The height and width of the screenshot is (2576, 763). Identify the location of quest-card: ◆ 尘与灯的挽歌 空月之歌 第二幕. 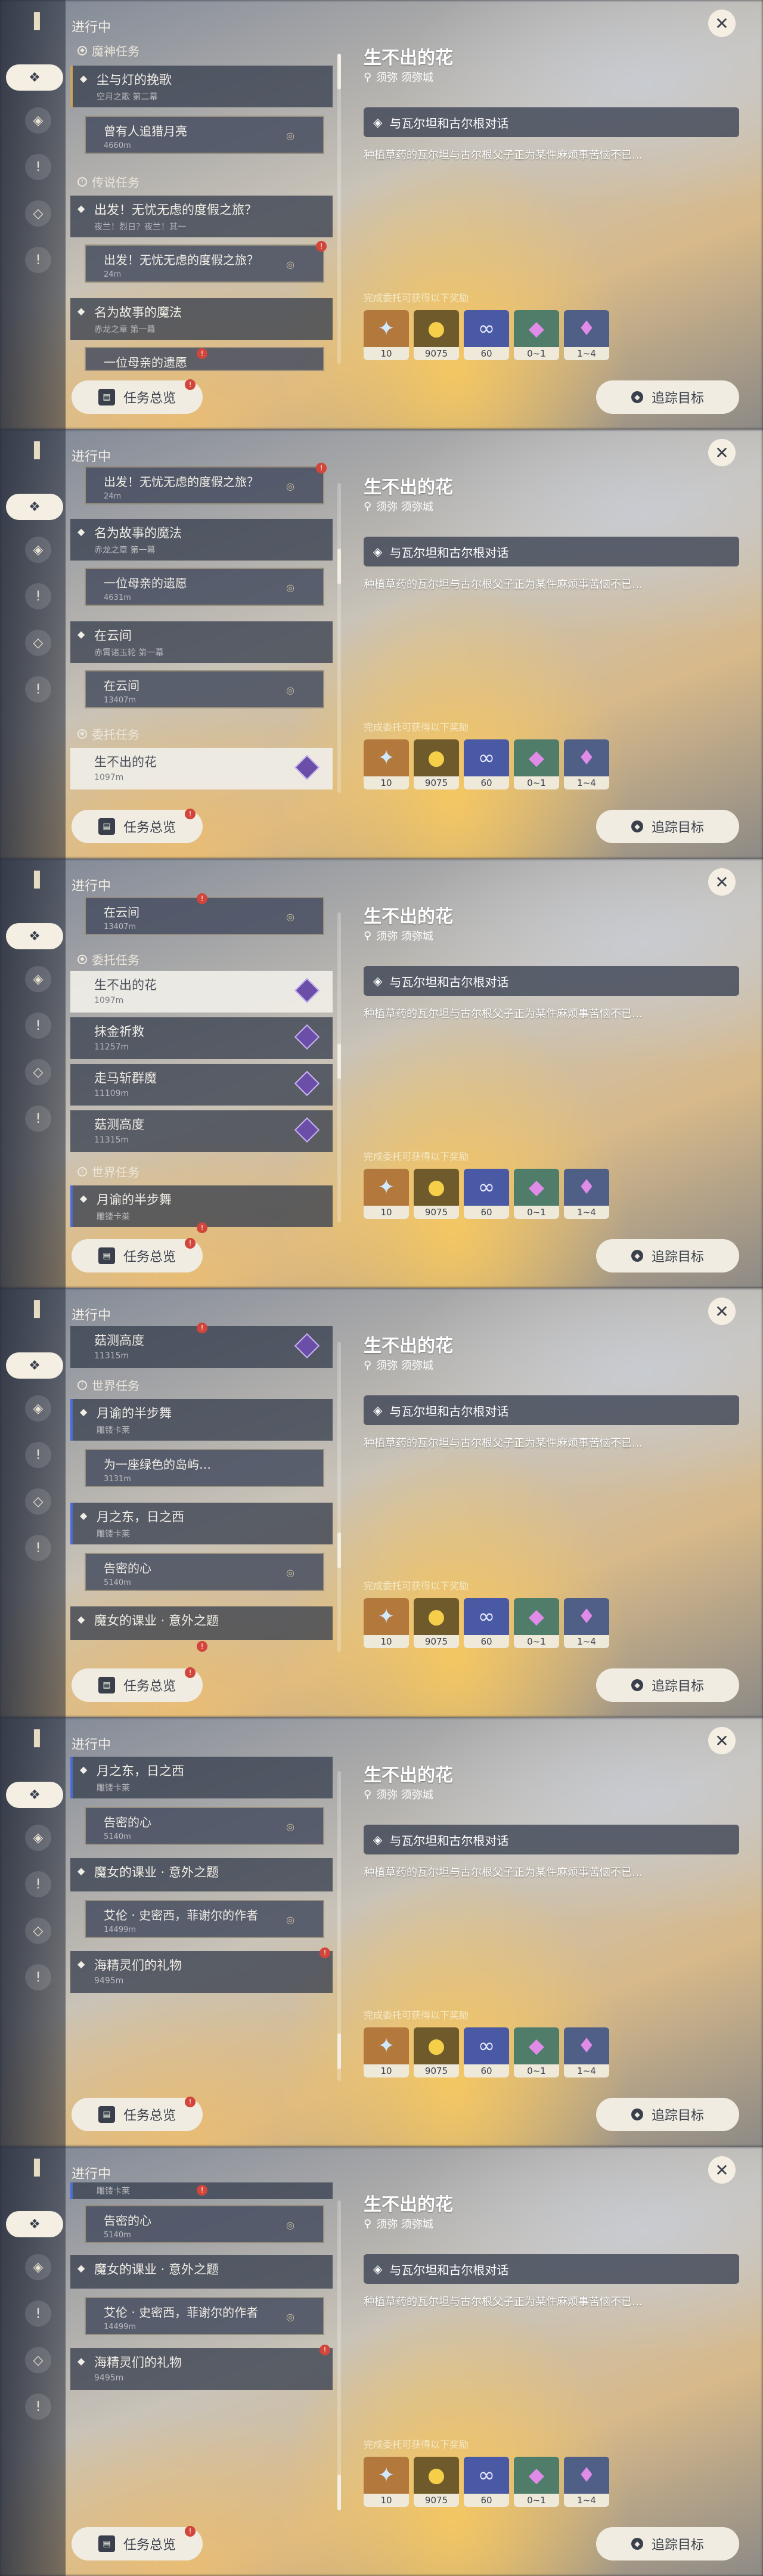
(201, 87).